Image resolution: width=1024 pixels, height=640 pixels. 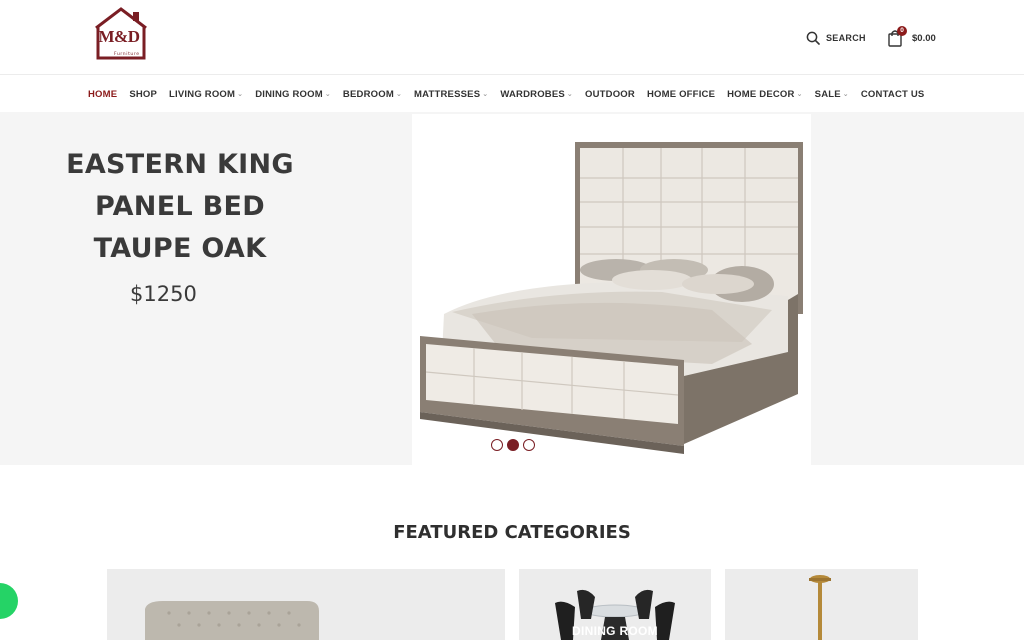 I want to click on nav-item-label: HOME, so click(x=103, y=94).